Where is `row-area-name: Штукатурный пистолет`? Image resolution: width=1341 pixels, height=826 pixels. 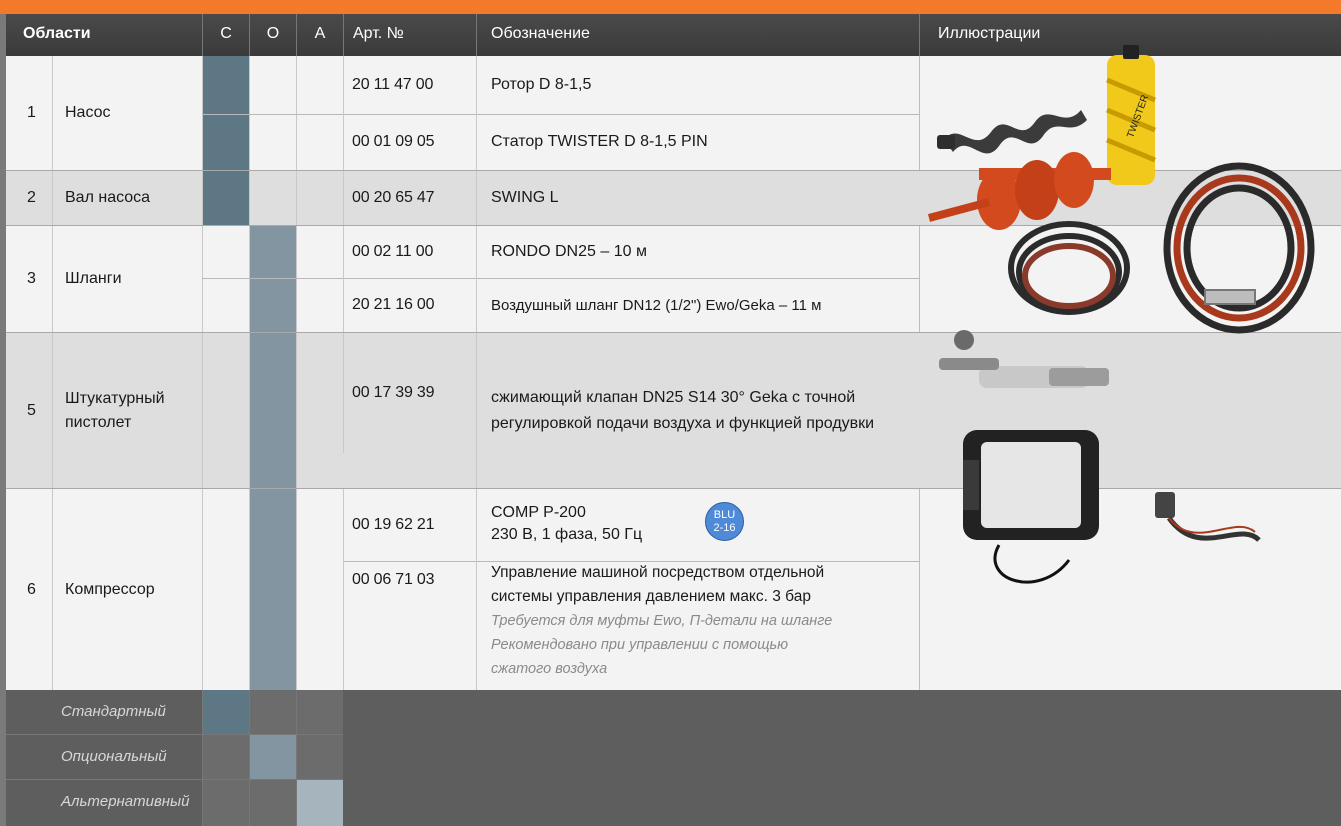
row-area-name: Штукатурный пистолет is located at coordinates (127, 410).